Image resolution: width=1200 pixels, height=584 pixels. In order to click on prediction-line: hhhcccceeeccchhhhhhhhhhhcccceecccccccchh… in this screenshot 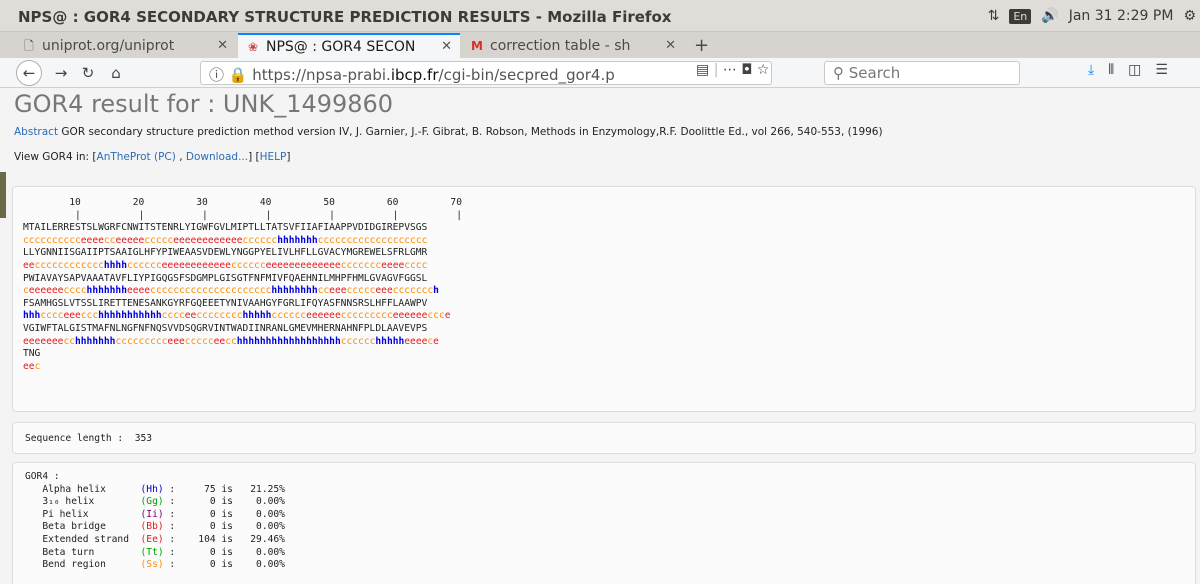, I will do `click(237, 316)`.